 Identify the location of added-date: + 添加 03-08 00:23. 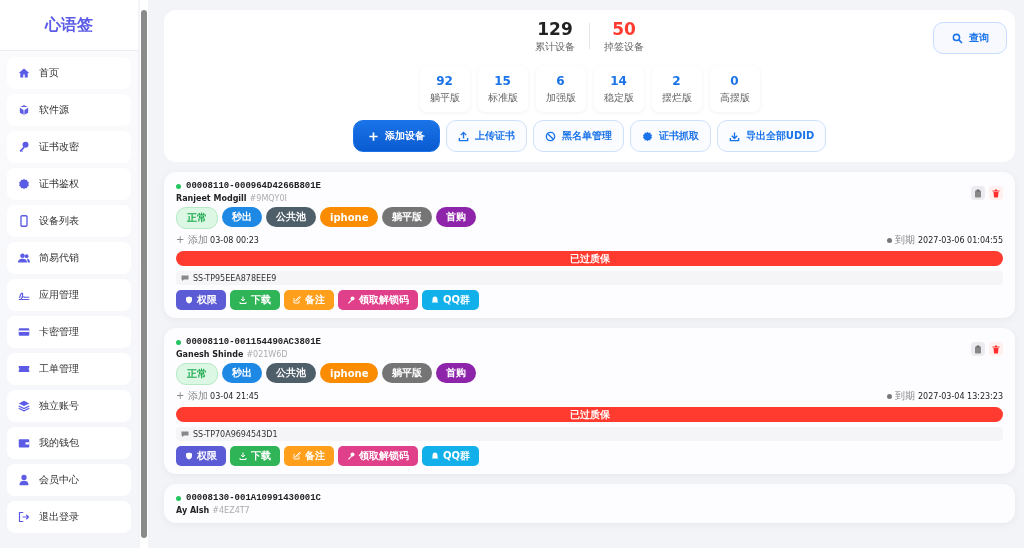
(217, 240).